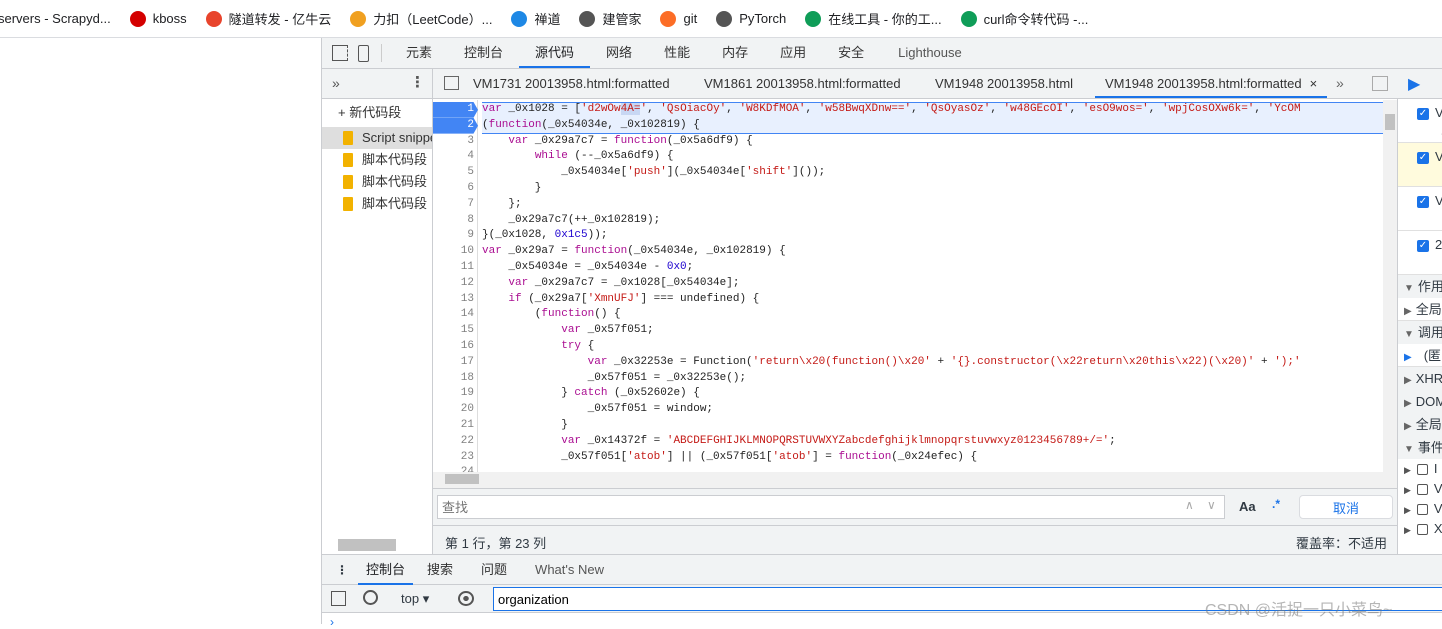  I want to click on breakpoint-item: ✓V(, so click(1420, 209).